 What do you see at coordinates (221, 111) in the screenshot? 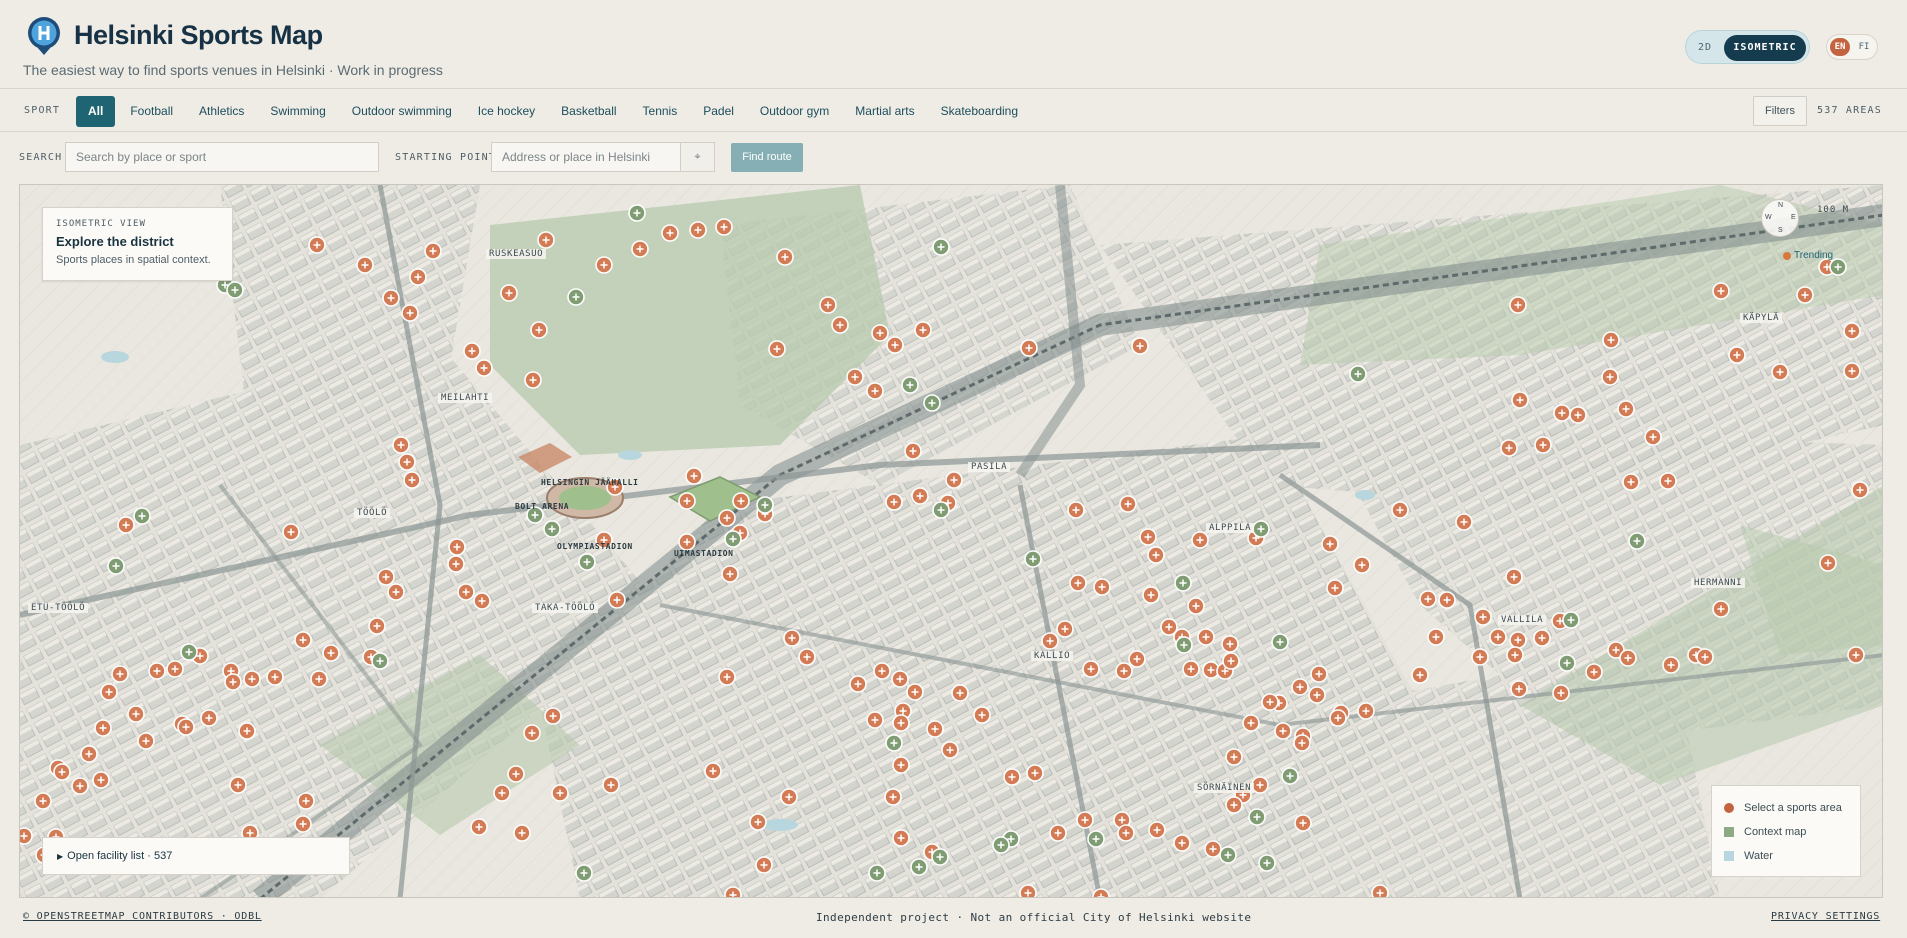
I see `chip-athletics: Athletics` at bounding box center [221, 111].